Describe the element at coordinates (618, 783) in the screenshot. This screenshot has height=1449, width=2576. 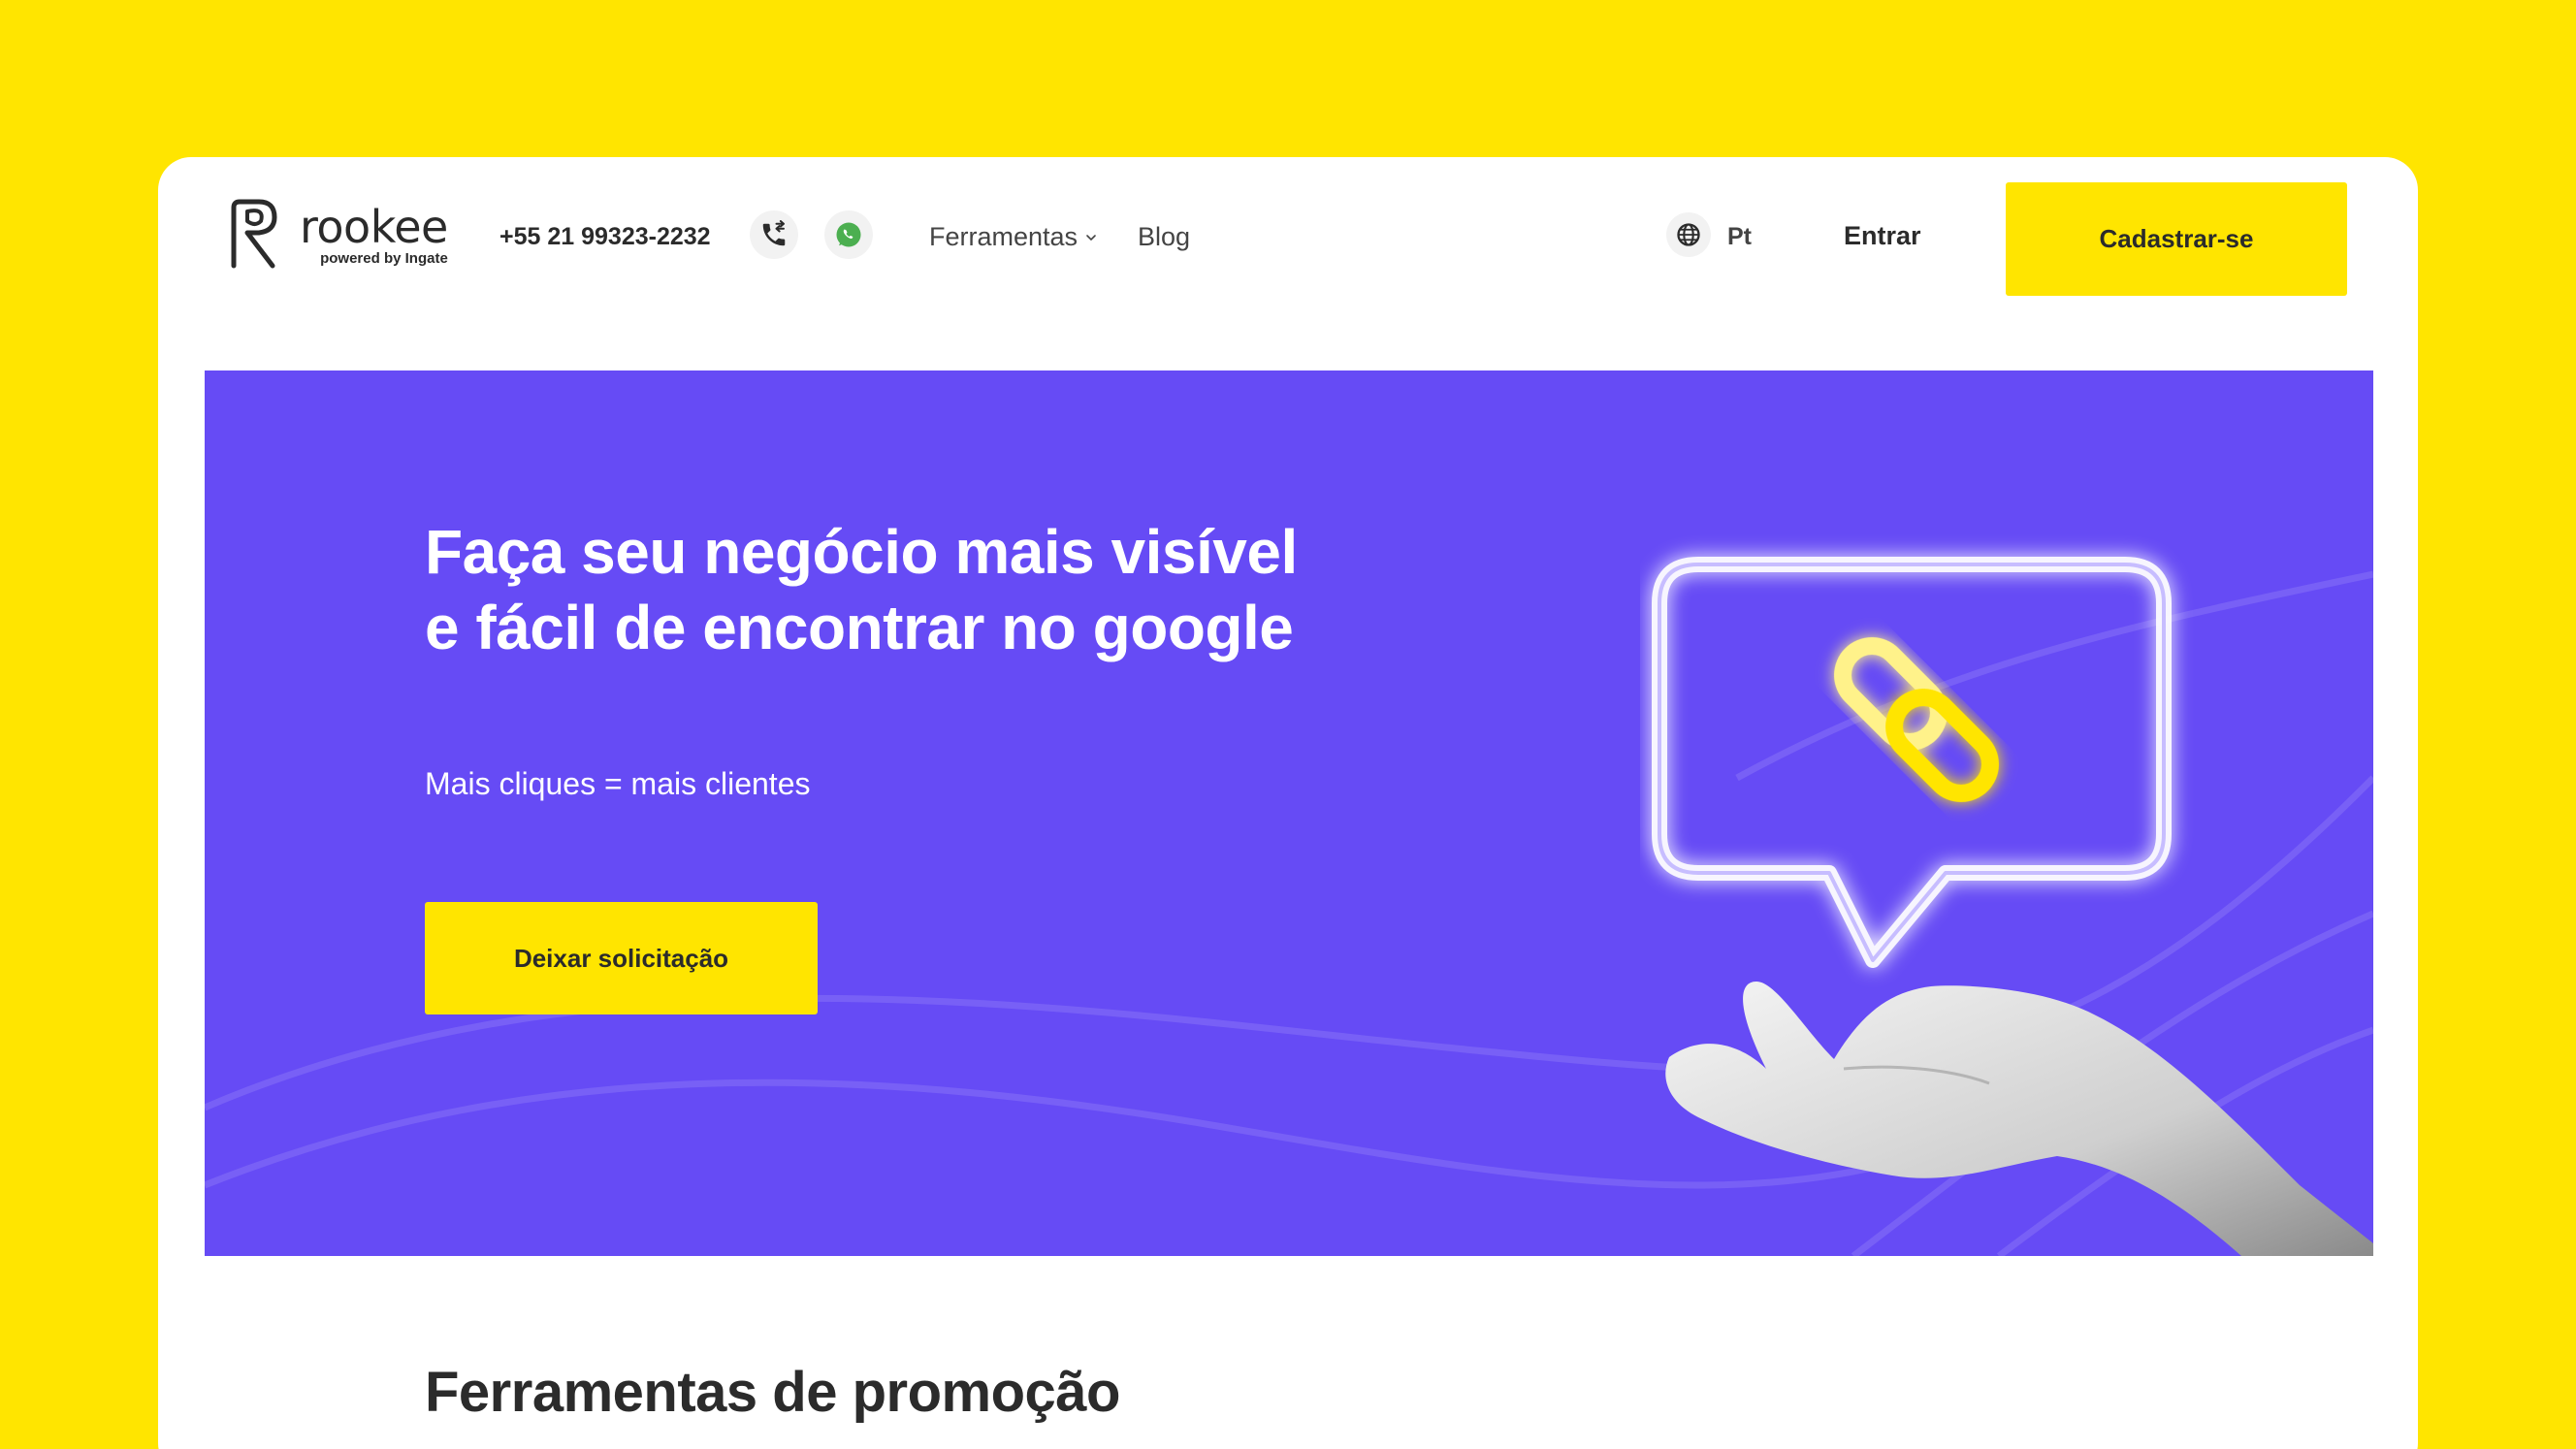
I see `hero-subtitle: Mais cliques = mais clientes` at that location.